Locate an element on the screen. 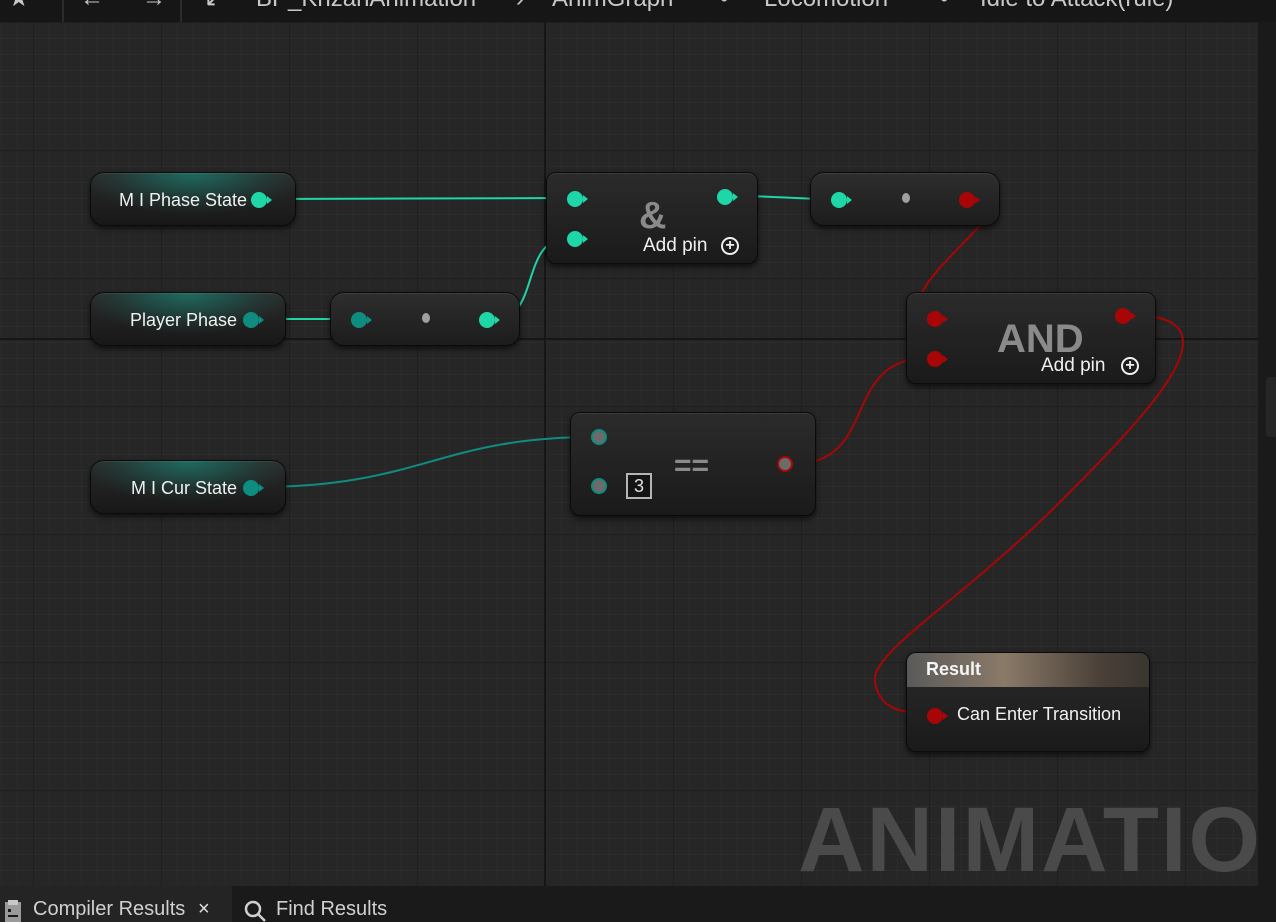 The height and width of the screenshot is (922, 1276). operator-symbol: == is located at coordinates (692, 465).